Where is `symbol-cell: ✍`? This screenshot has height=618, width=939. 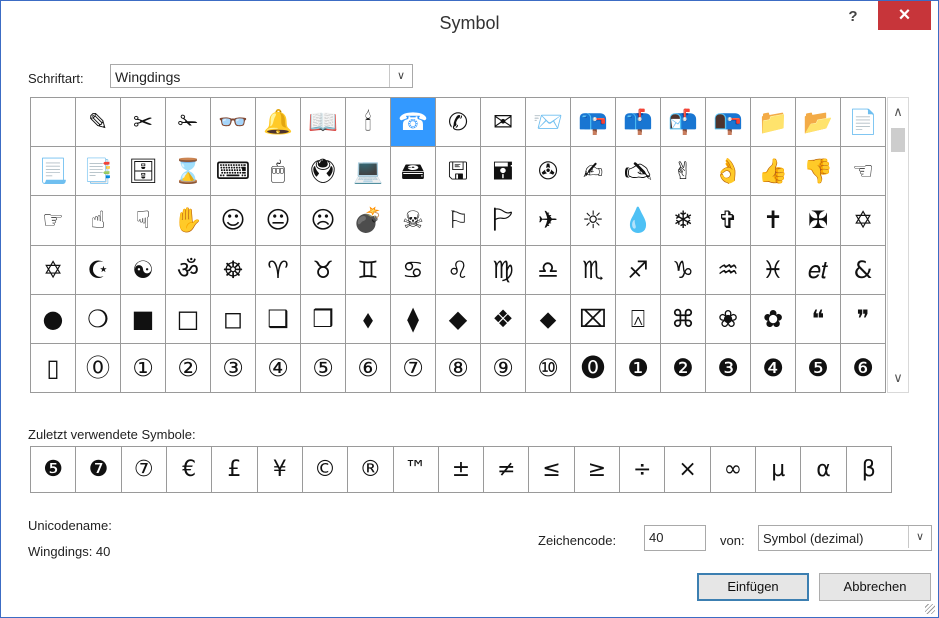
symbol-cell: ✍ is located at coordinates (593, 172).